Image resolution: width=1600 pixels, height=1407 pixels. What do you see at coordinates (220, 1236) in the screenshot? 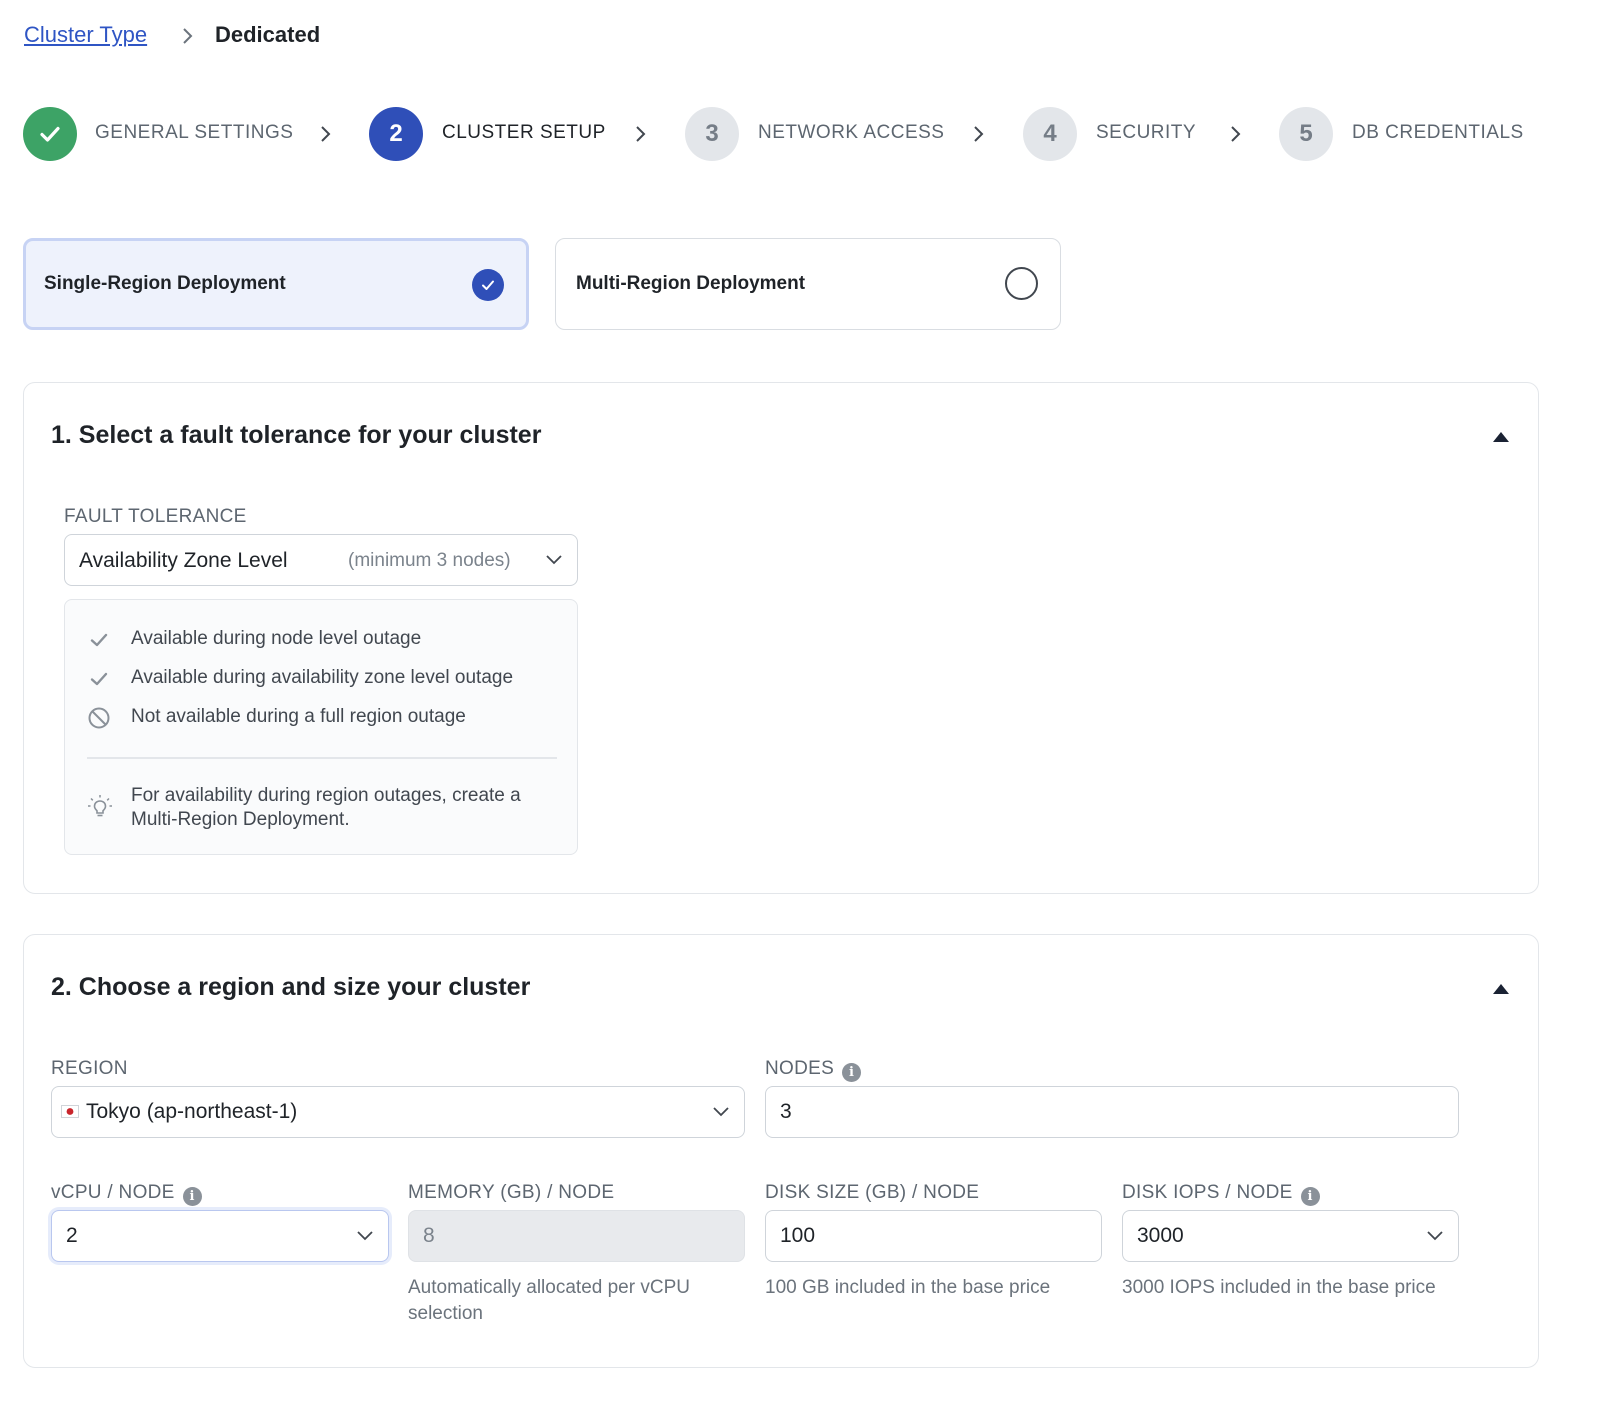
I see `vcpu-select: 2` at bounding box center [220, 1236].